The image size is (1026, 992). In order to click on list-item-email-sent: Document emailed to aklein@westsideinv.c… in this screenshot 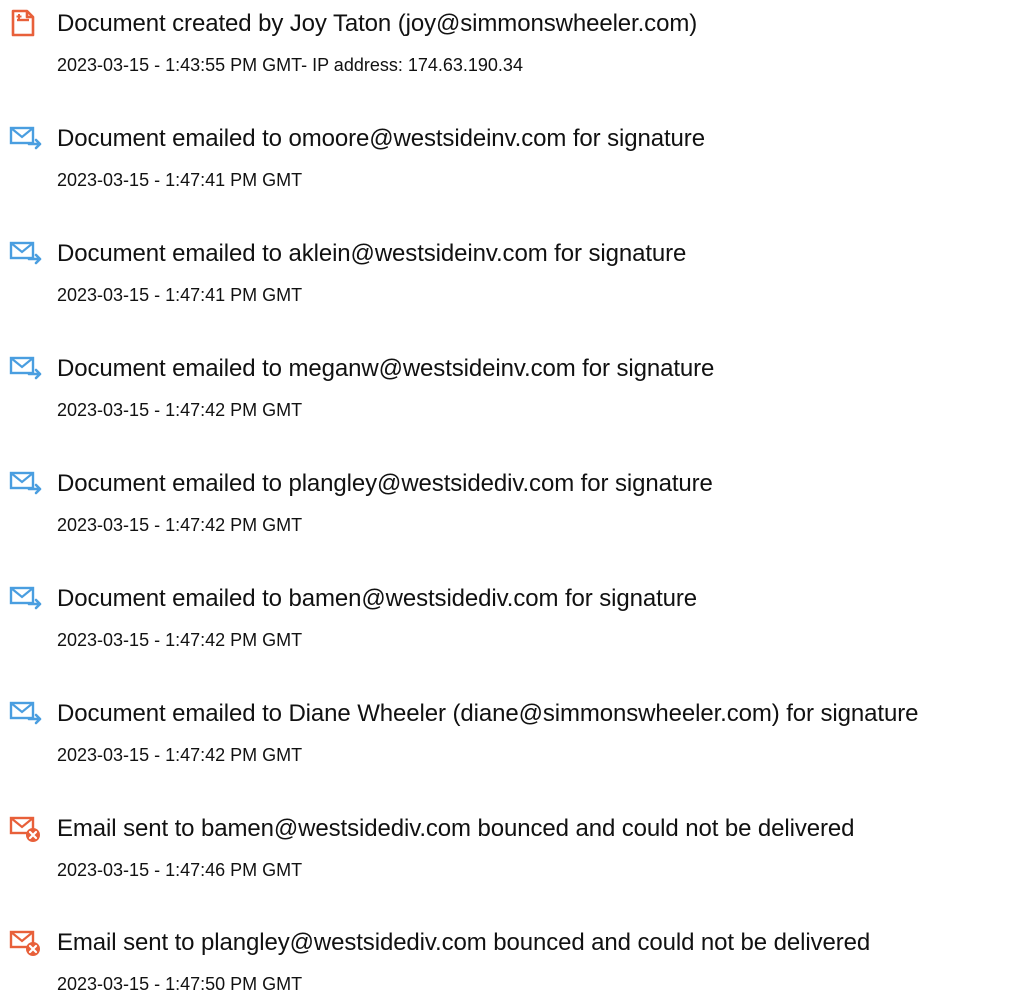, I will do `click(513, 279)`.